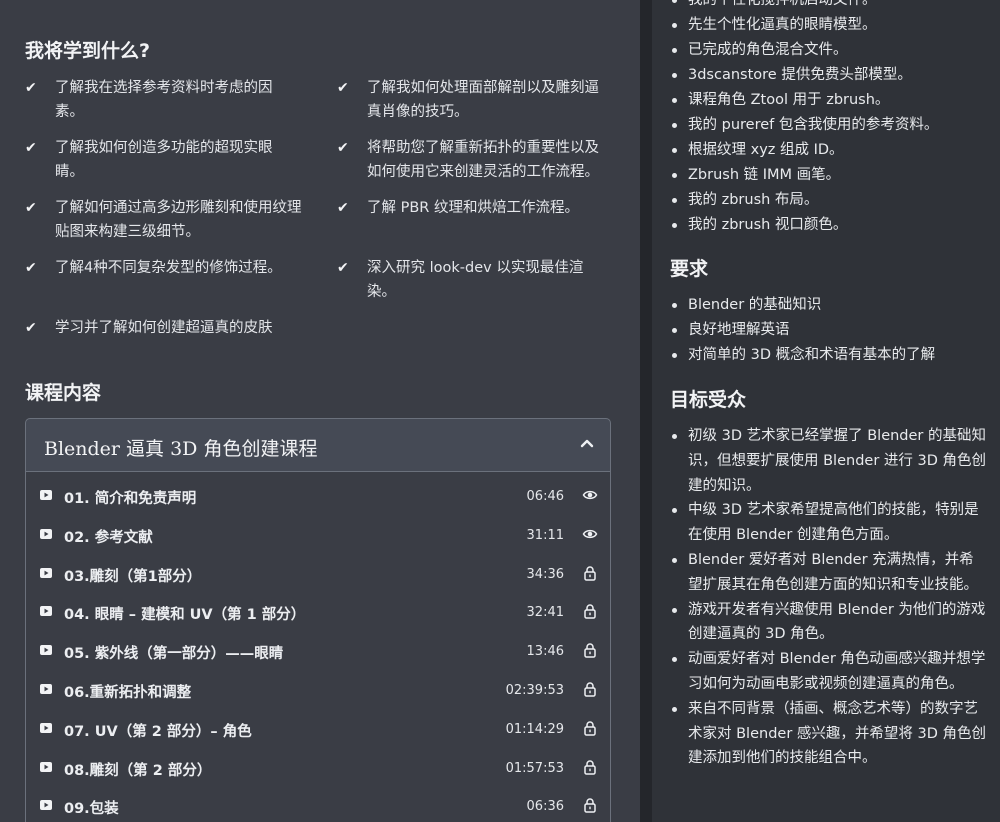 This screenshot has width=1000, height=822. I want to click on lesson-duration: 06:46, so click(545, 496).